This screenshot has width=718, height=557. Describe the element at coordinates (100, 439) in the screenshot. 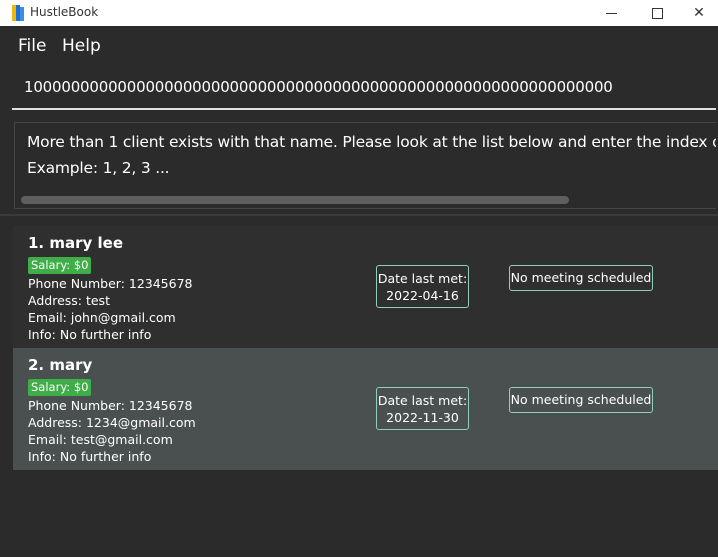

I see `client-email: Email: test@gmail.com` at that location.